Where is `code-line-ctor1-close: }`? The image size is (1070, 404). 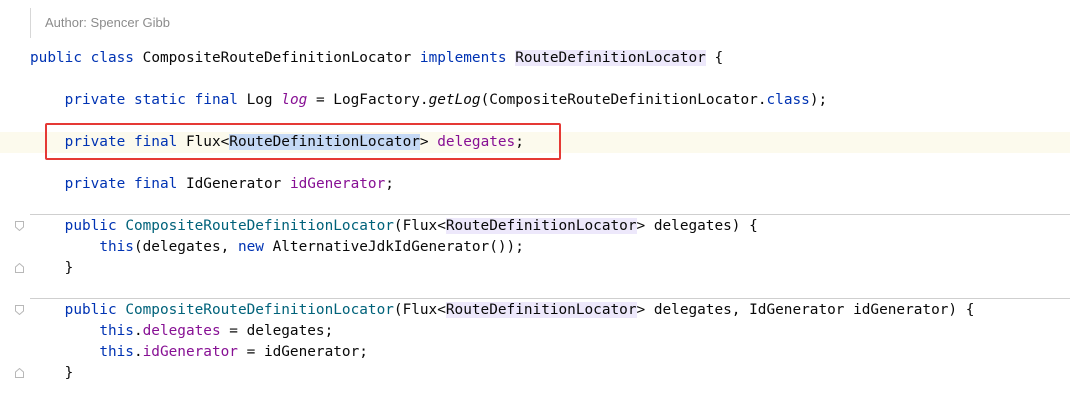
code-line-ctor1-close: } is located at coordinates (535, 268).